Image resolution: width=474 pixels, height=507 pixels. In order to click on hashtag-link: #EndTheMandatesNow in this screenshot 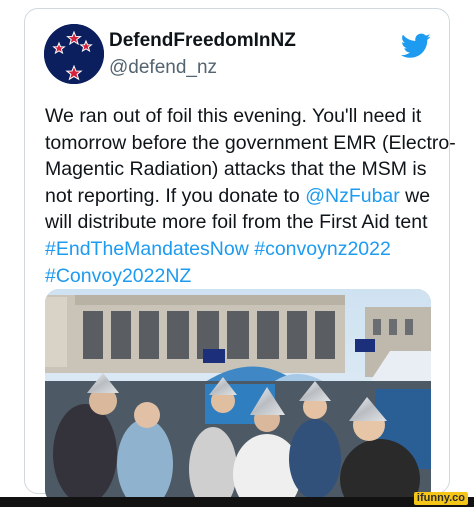, I will do `click(147, 249)`.